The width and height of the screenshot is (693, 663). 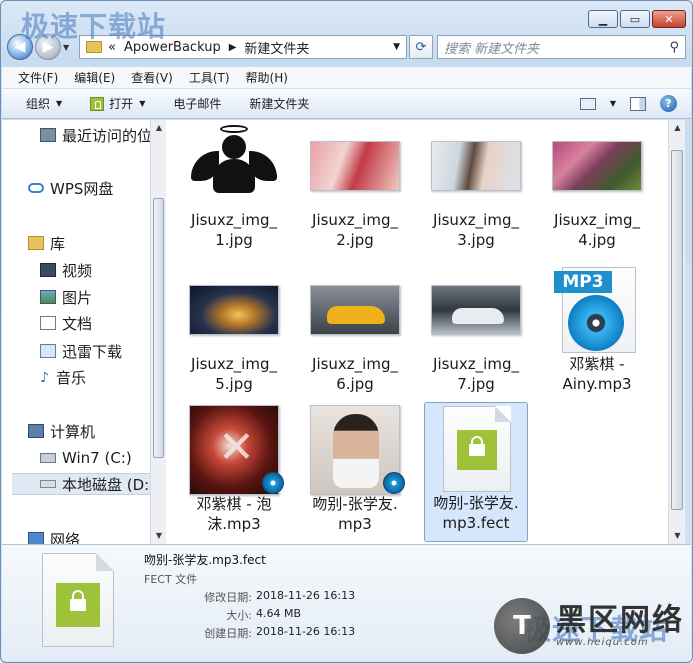 What do you see at coordinates (264, 614) in the screenshot?
I see `details-size: 大小: 4.64 MB` at bounding box center [264, 614].